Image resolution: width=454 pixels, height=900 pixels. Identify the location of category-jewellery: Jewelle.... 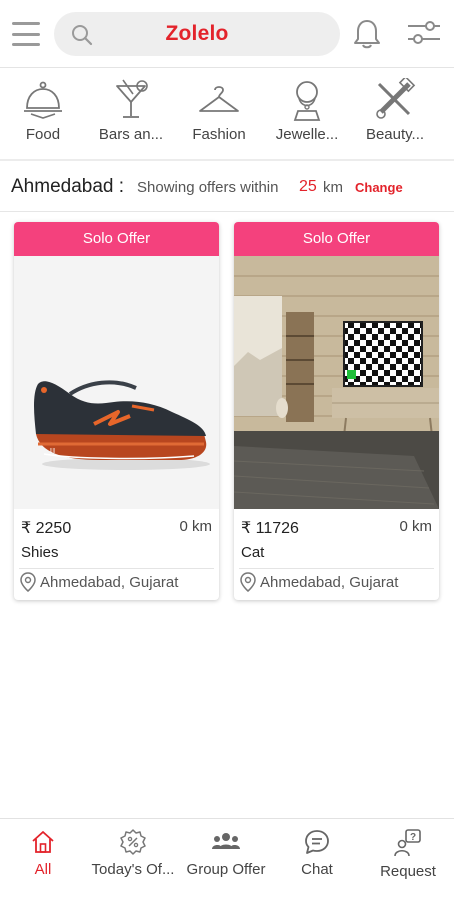
(307, 118).